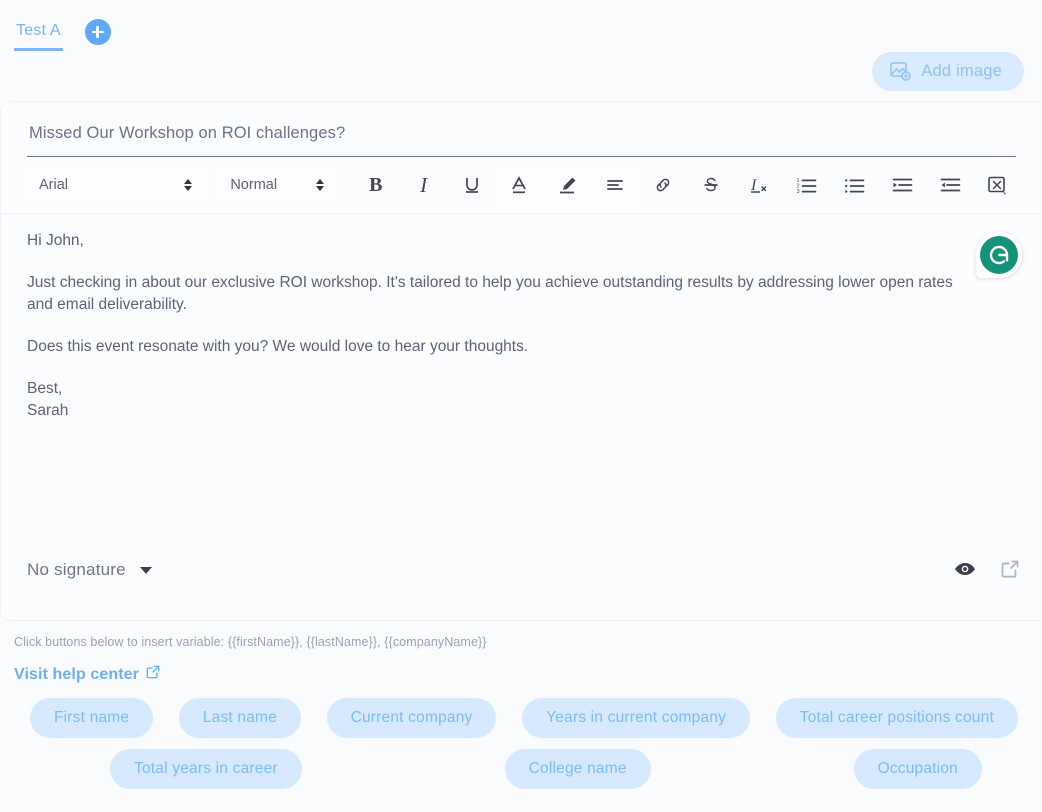 This screenshot has height=812, width=1042. What do you see at coordinates (521, 570) in the screenshot?
I see `signature-row: No signature` at bounding box center [521, 570].